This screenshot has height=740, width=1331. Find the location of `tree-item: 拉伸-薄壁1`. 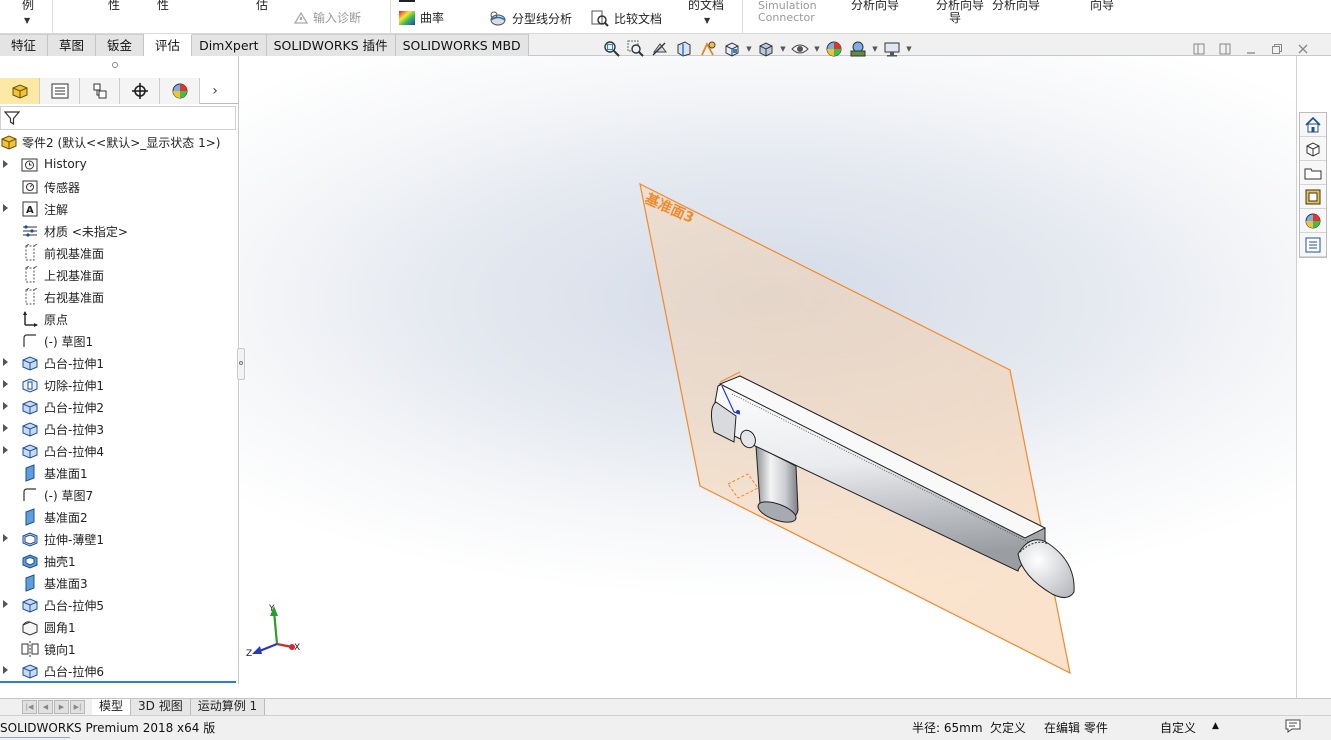

tree-item: 拉伸-薄壁1 is located at coordinates (119, 539).